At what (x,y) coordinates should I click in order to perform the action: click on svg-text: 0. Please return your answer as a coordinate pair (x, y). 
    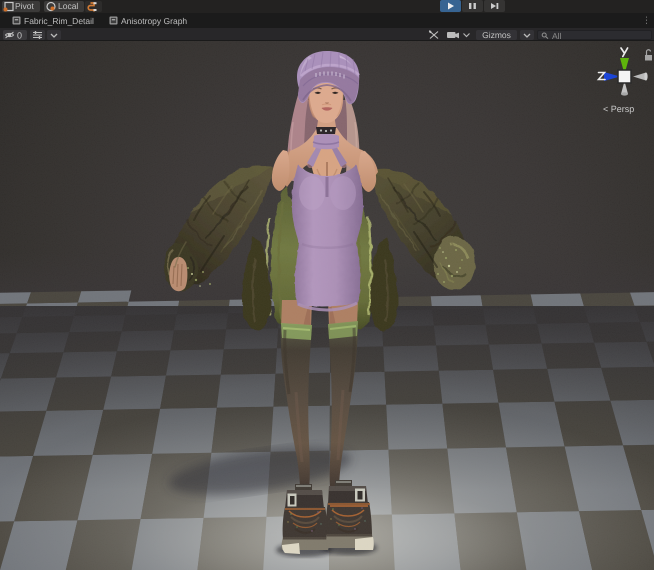
    Looking at the image, I should click on (19, 35).